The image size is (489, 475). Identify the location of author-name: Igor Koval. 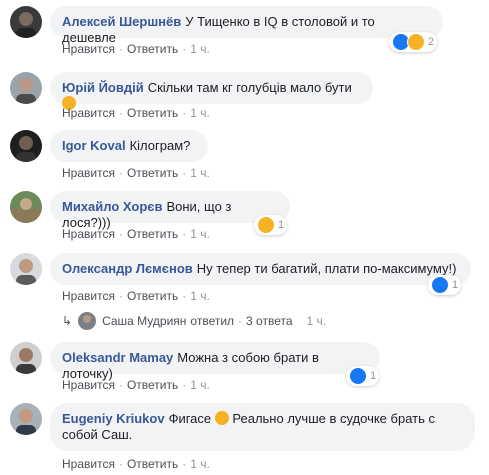
(94, 145).